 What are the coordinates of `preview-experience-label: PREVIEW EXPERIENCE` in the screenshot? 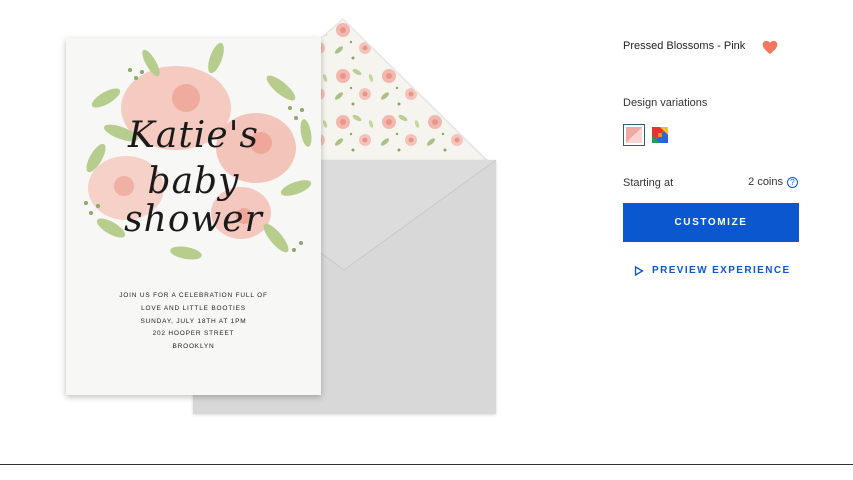 It's located at (721, 270).